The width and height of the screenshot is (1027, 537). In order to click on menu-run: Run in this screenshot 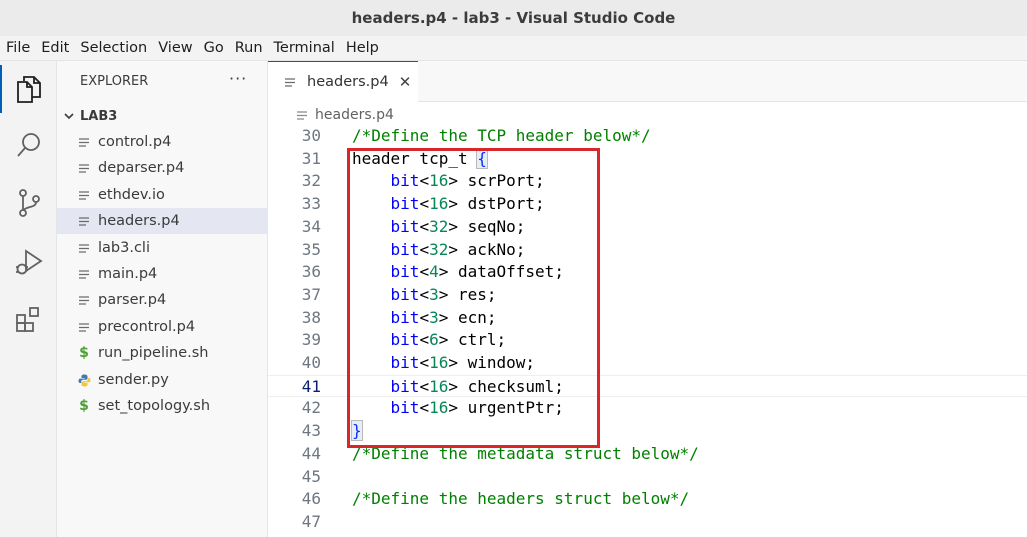, I will do `click(248, 48)`.